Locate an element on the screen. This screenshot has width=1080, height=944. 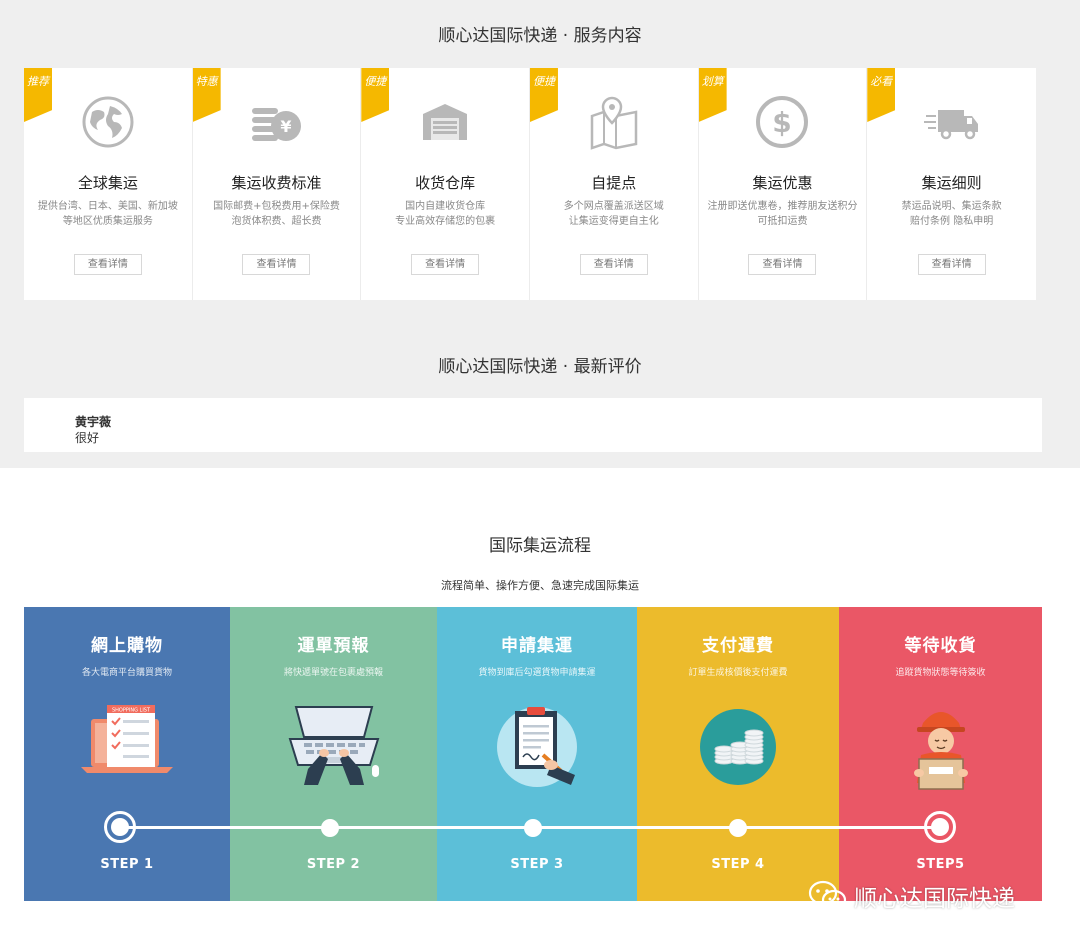
courier-package-icon is located at coordinates (940, 751).